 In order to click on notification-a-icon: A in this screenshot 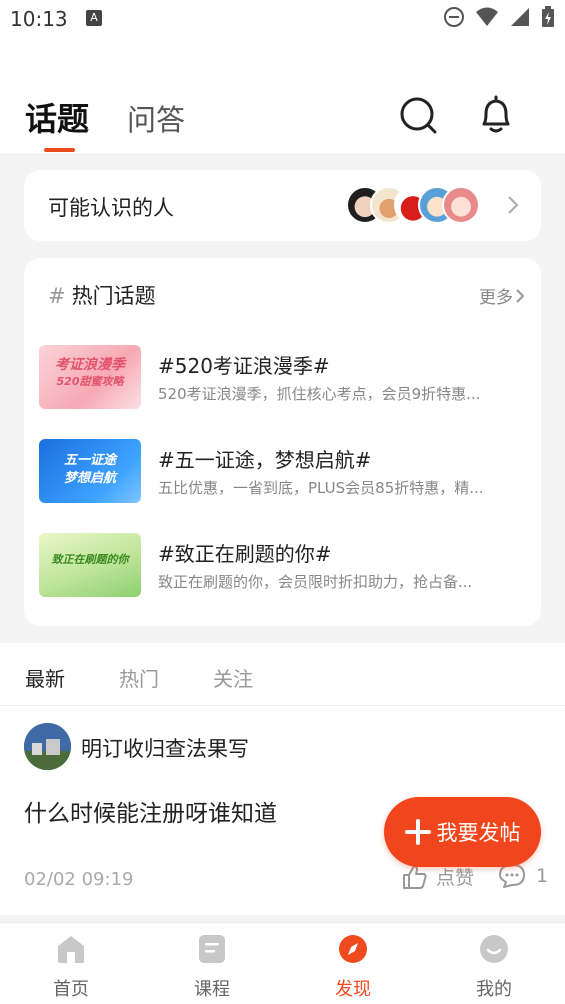, I will do `click(94, 18)`.